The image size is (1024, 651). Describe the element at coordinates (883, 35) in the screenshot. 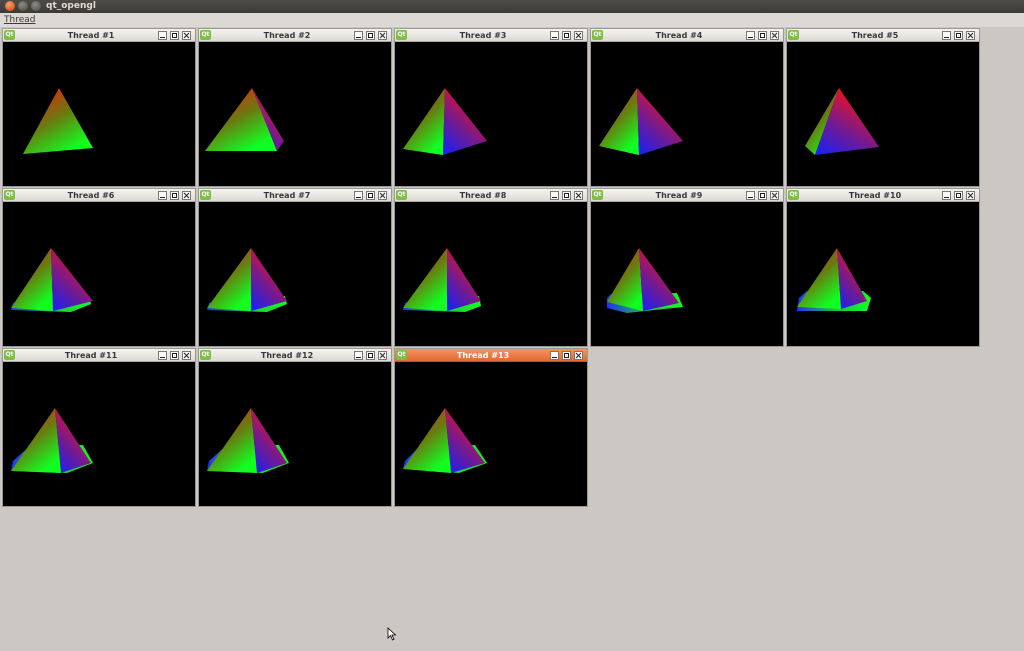

I see `subwindow-titlebar: Qt Thread #5` at that location.